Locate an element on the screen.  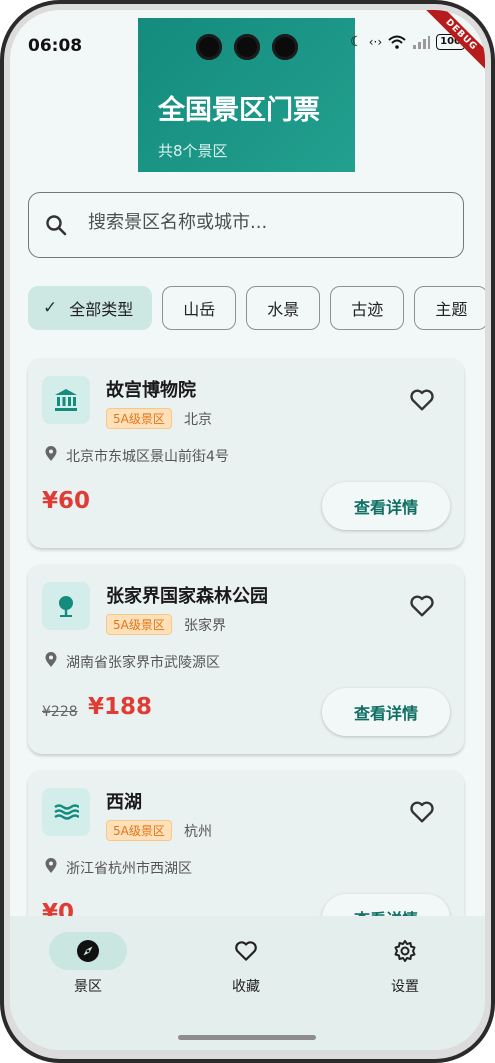
spot-price: ¥188 is located at coordinates (120, 707).